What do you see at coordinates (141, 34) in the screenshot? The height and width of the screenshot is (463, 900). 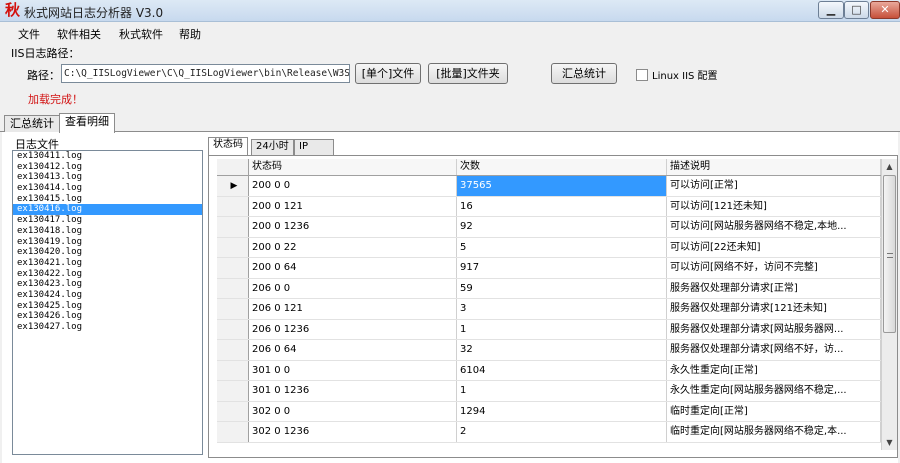 I see `menu-qiu-software: 秋式软件` at bounding box center [141, 34].